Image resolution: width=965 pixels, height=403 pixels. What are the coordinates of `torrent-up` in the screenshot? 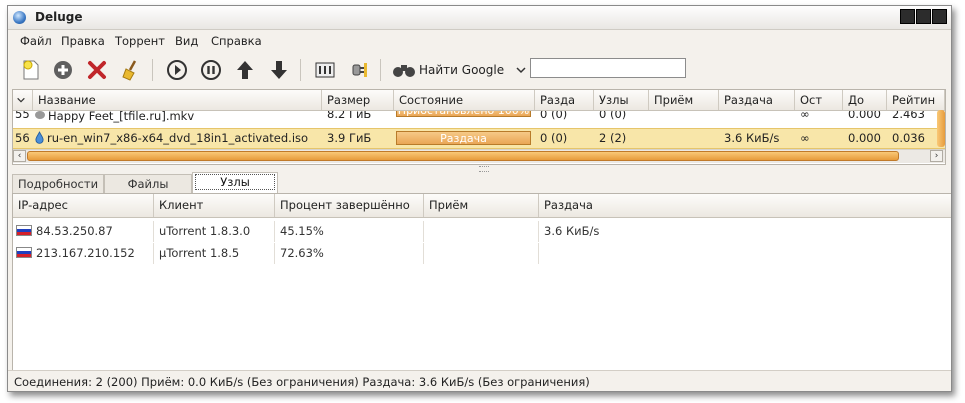 It's located at (757, 117).